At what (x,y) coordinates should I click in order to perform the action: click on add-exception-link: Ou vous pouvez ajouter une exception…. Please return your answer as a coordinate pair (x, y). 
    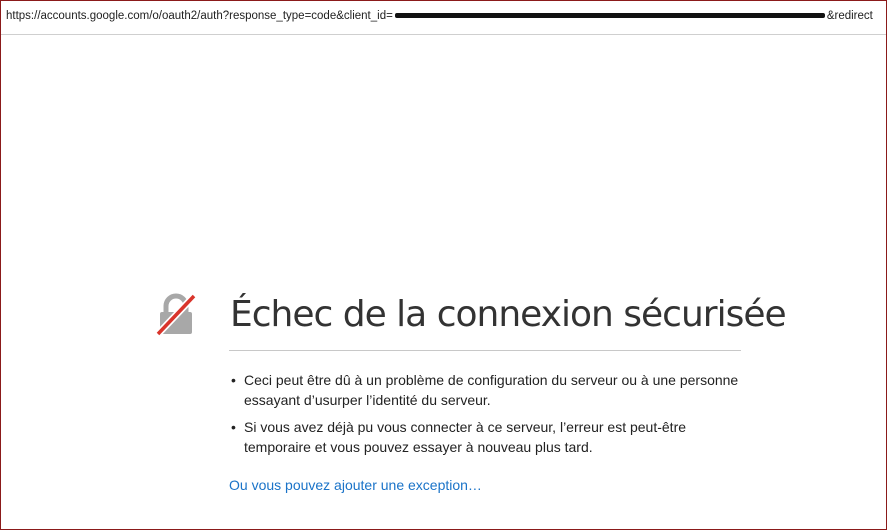
    Looking at the image, I should click on (355, 485).